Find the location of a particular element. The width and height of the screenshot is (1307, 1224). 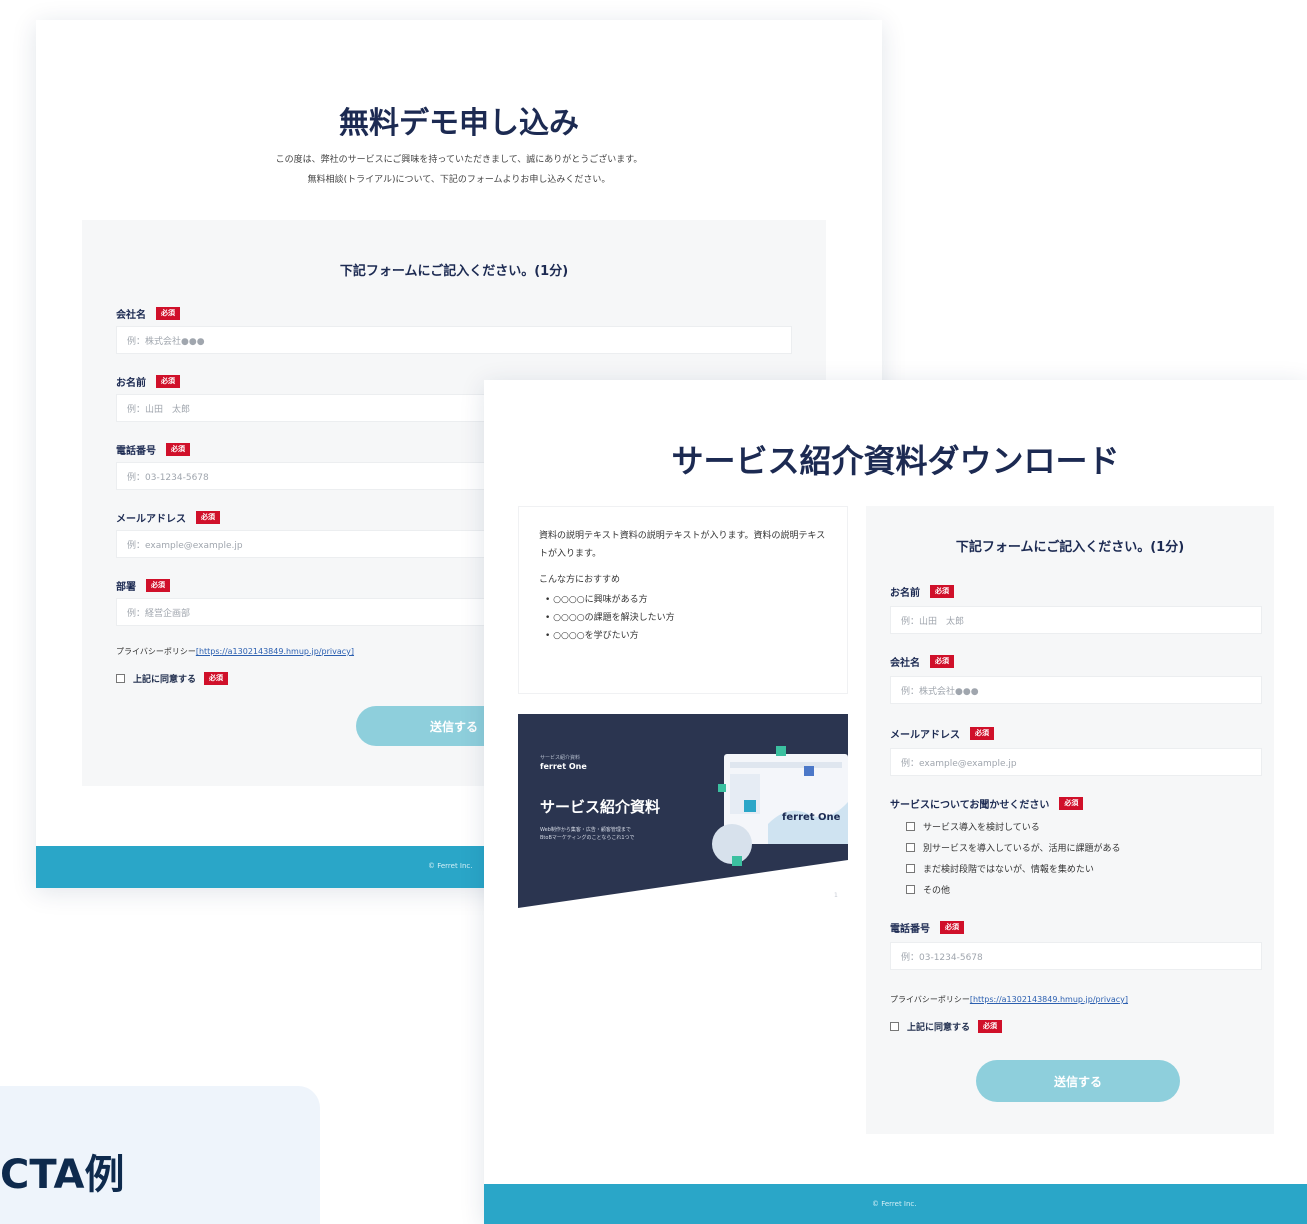

banner-headline: サービス紹介資料 is located at coordinates (600, 807).